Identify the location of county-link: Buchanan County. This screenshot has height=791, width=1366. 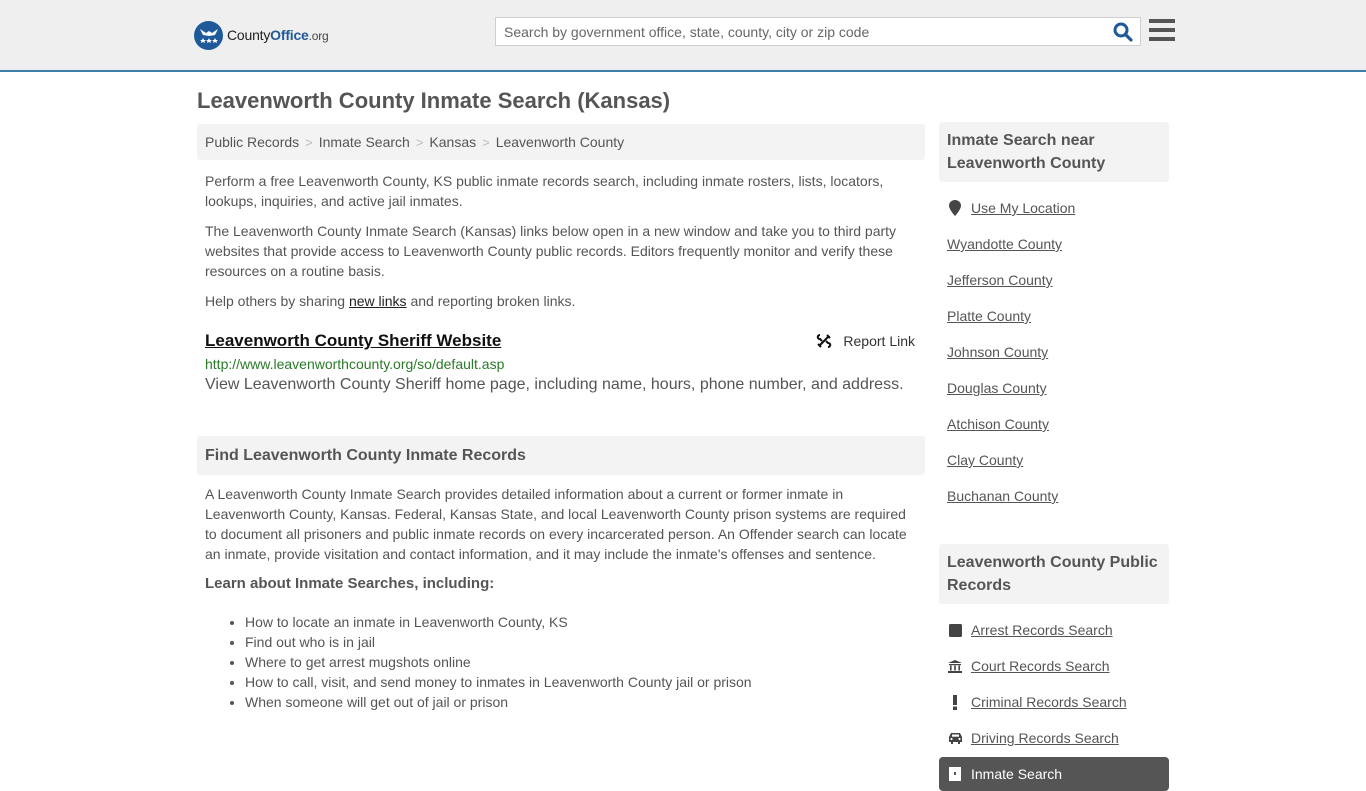
(1002, 496).